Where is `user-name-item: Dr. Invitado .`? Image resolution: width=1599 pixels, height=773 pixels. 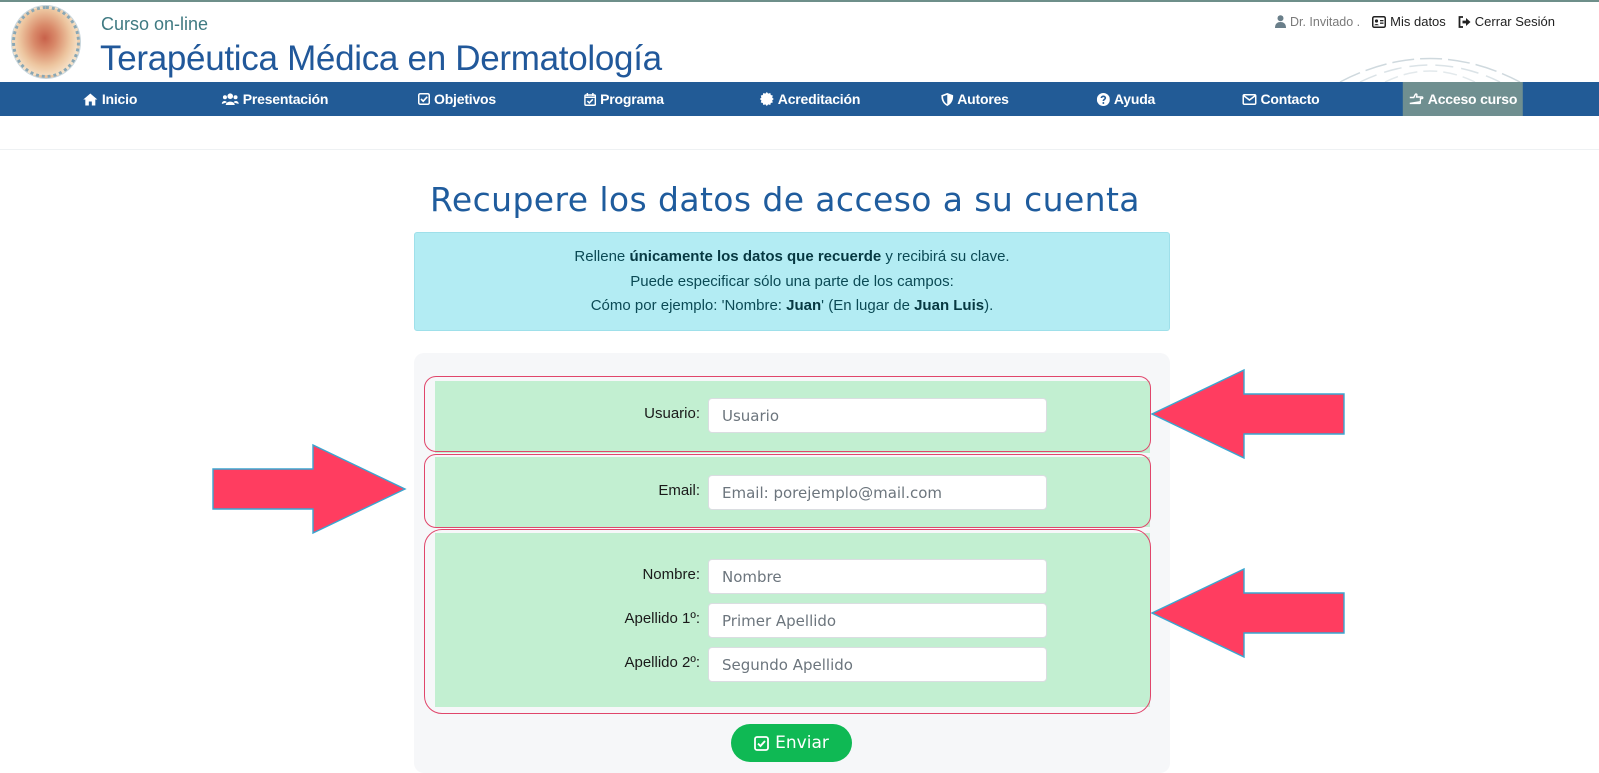 user-name-item: Dr. Invitado . is located at coordinates (1317, 21).